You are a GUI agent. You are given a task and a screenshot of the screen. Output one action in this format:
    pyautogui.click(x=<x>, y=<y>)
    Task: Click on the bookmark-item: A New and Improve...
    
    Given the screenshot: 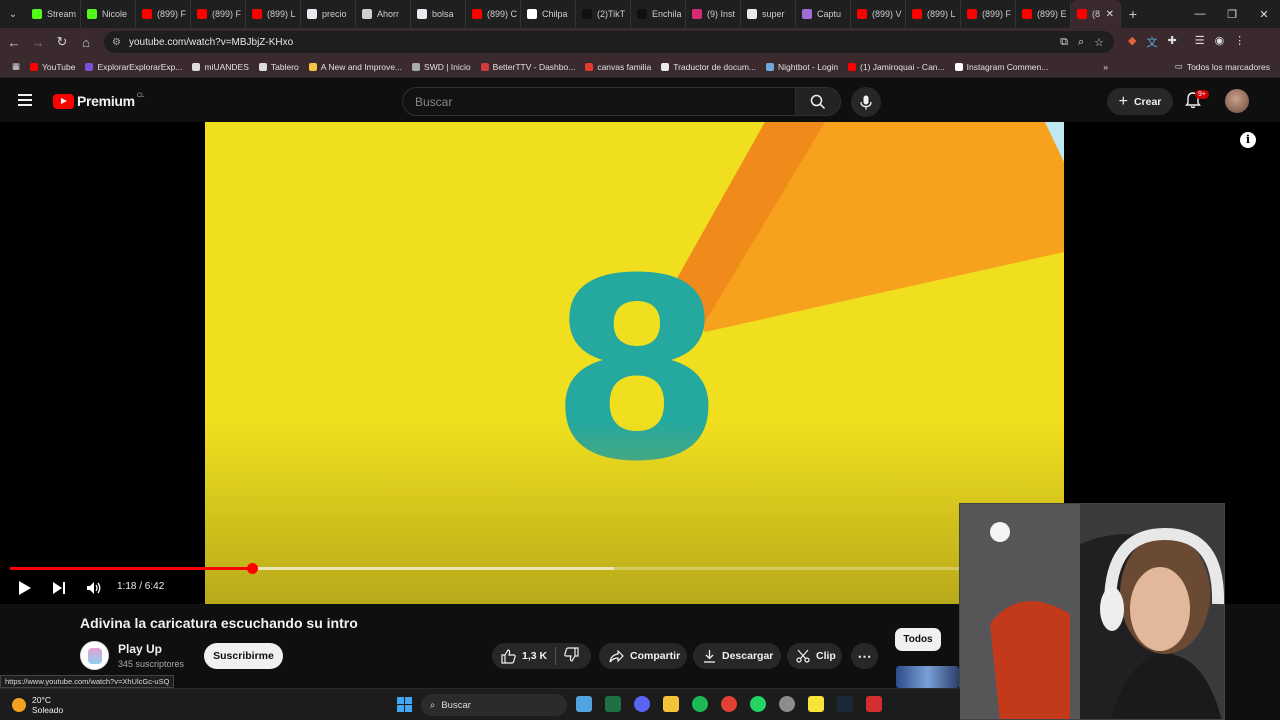 What is the action you would take?
    pyautogui.click(x=355, y=67)
    